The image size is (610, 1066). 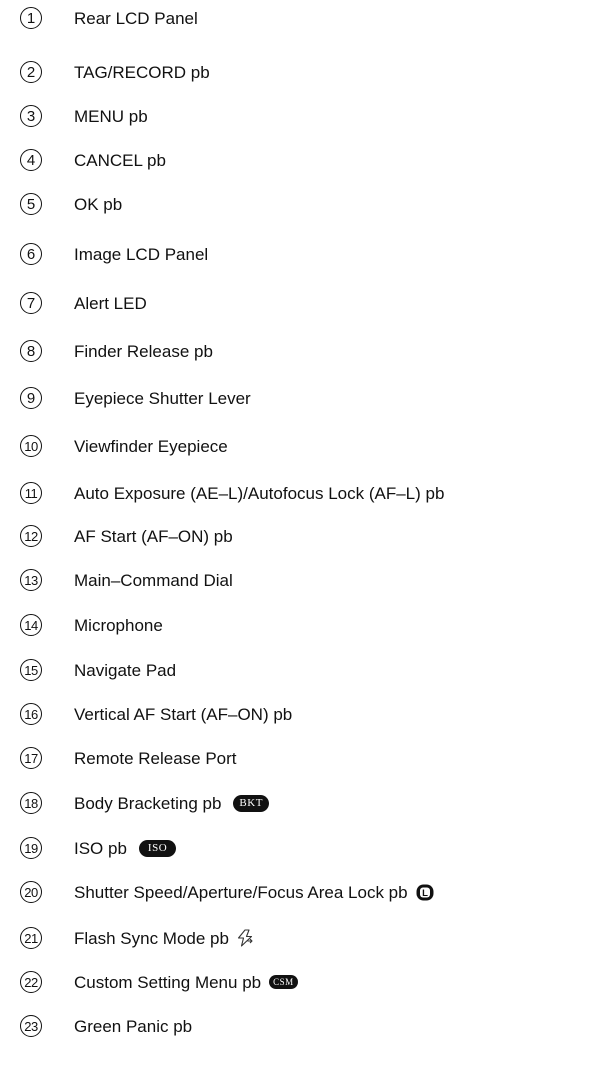 I want to click on lock-l-letter: L, so click(x=425, y=893).